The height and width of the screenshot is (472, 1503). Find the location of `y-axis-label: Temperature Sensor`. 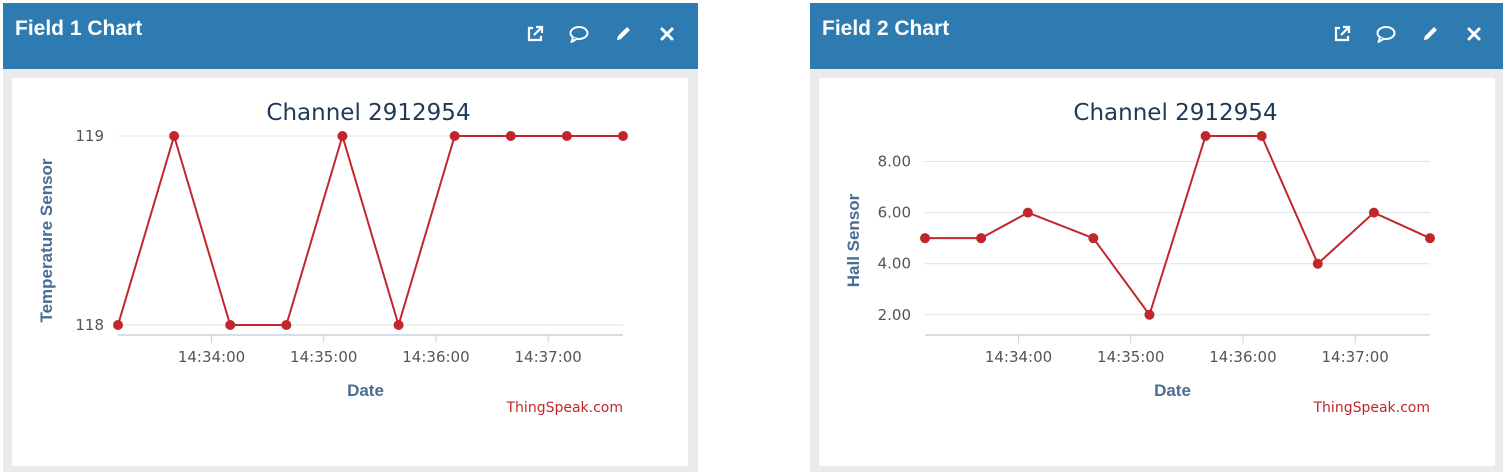

y-axis-label: Temperature Sensor is located at coordinates (46, 240).